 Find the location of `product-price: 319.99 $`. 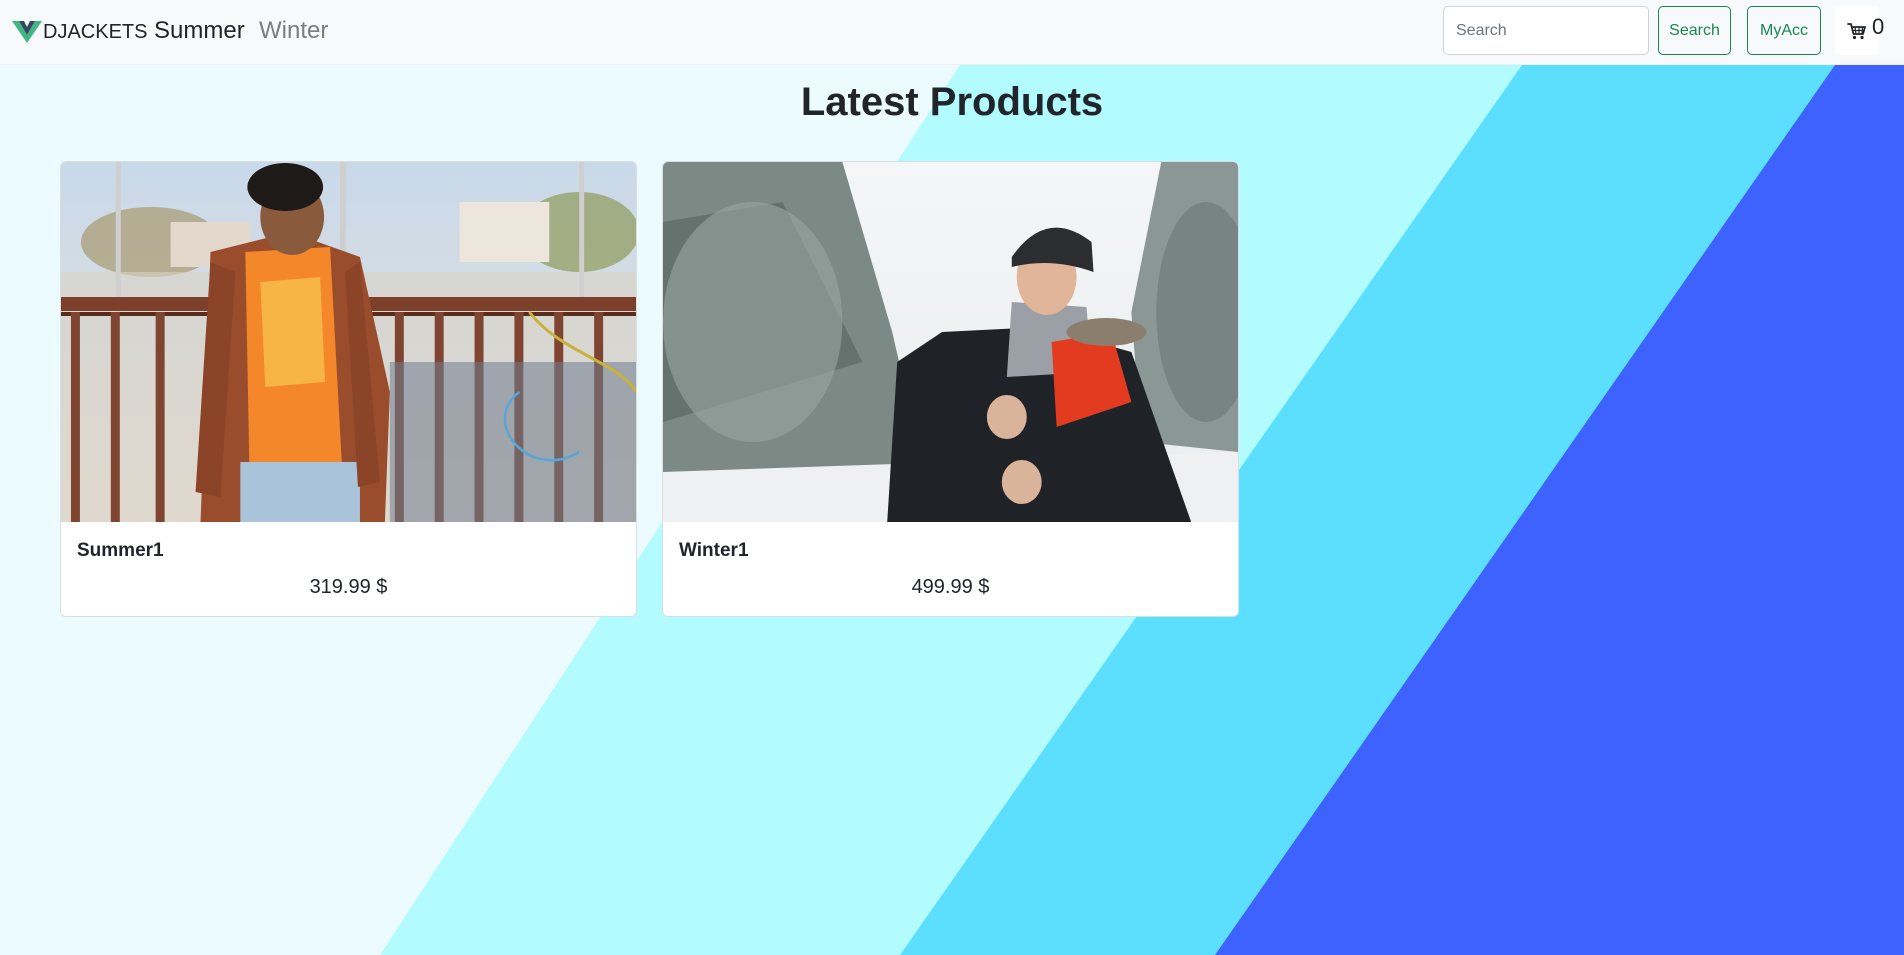

product-price: 319.99 $ is located at coordinates (348, 587).